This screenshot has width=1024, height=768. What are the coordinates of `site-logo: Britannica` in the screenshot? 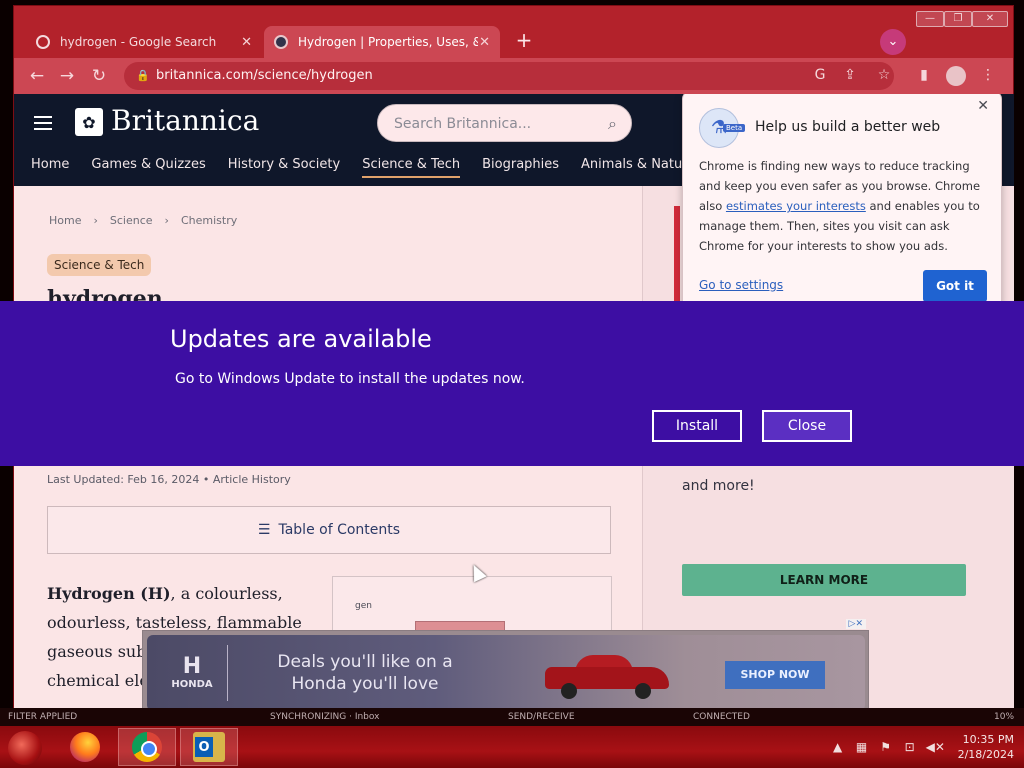 It's located at (185, 120).